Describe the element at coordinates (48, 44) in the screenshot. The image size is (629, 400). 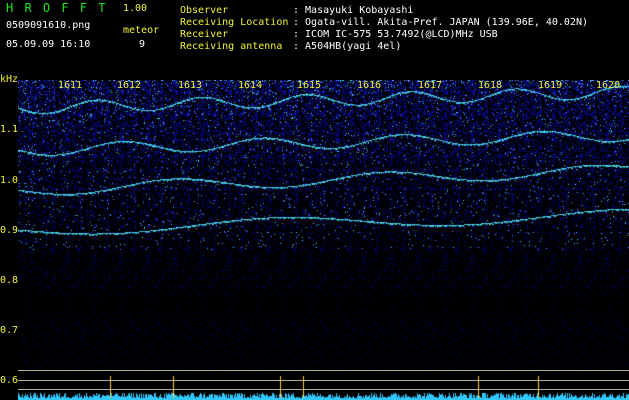
I see `datetime: 05.09.09 16:10` at that location.